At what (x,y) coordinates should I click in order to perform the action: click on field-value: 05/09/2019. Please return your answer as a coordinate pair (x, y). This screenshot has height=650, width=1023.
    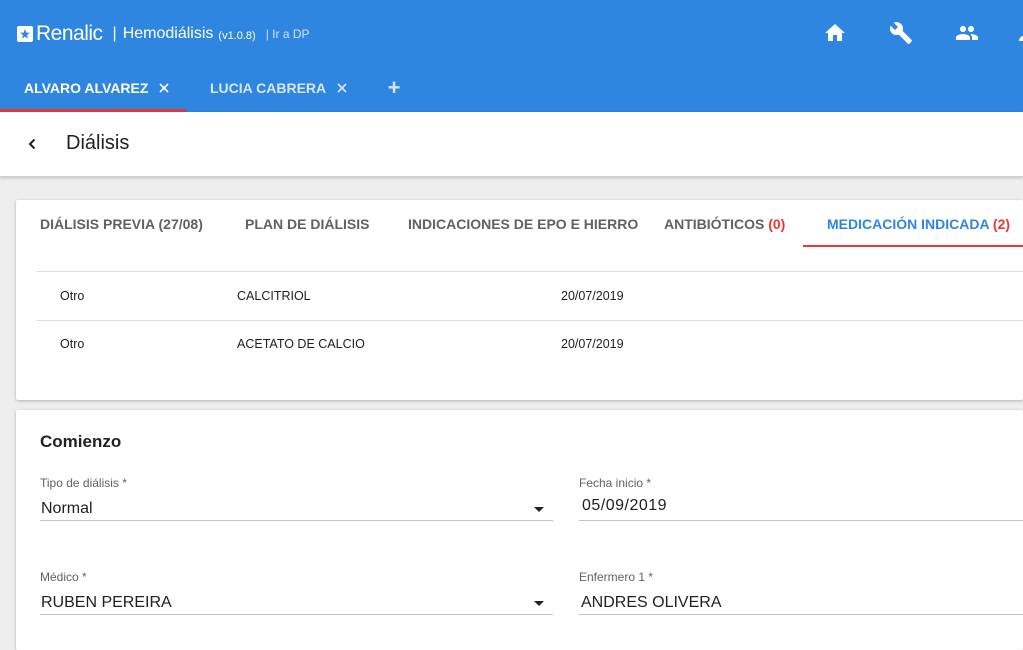
    Looking at the image, I should click on (625, 505).